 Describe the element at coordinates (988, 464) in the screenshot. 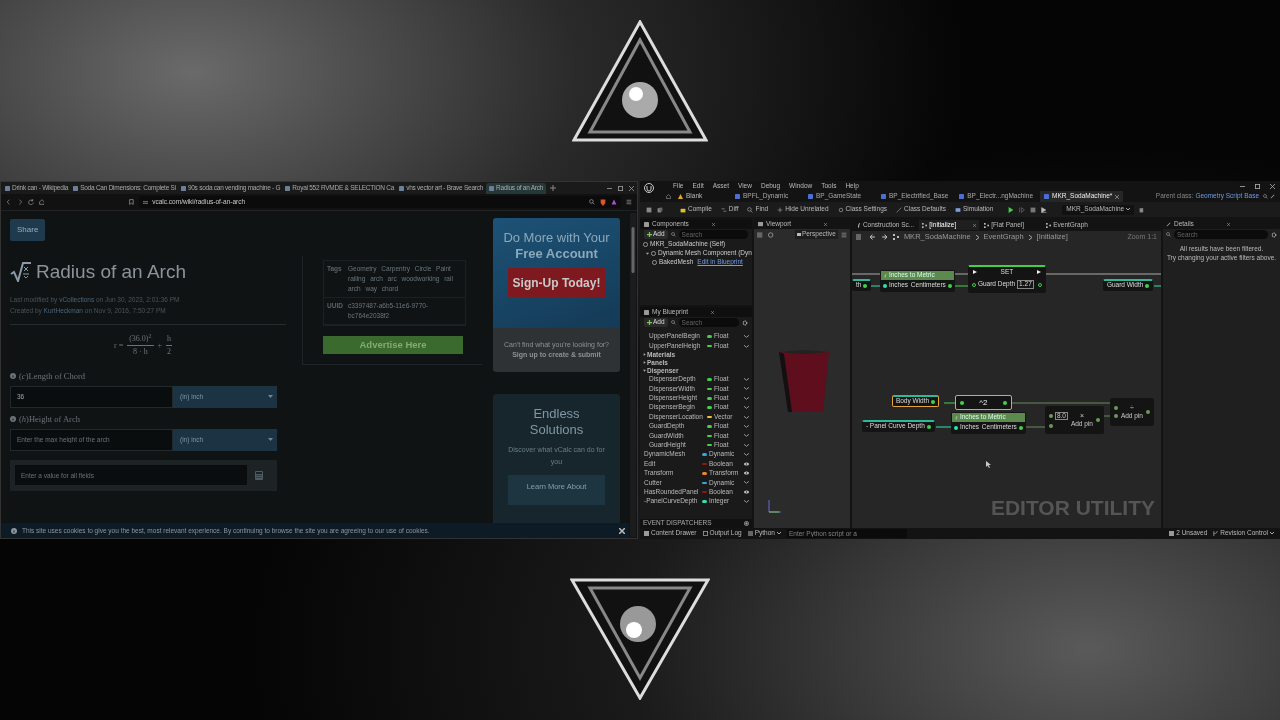

I see `cursor-icon` at that location.